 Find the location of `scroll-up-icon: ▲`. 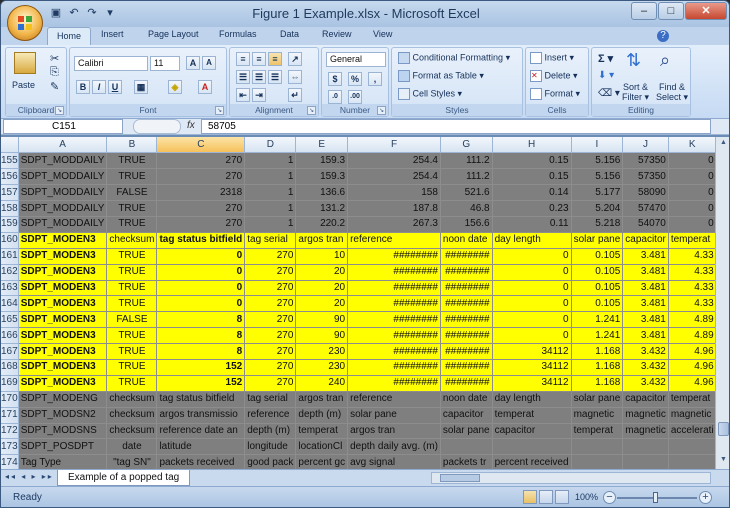

scroll-up-icon: ▲ is located at coordinates (723, 144).